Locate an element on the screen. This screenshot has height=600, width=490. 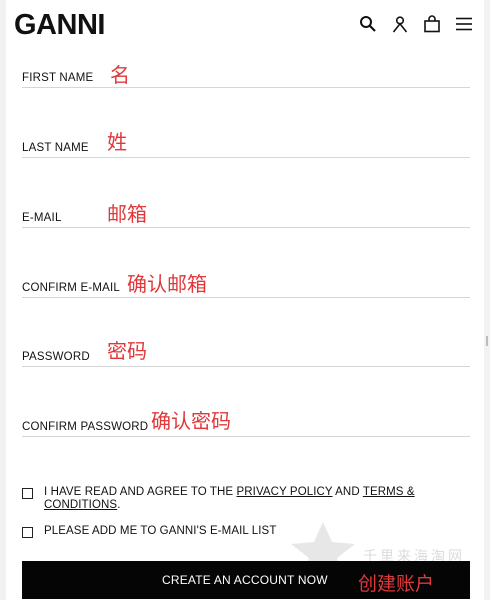
first-name-field: FIRST NAME is located at coordinates (246, 77).